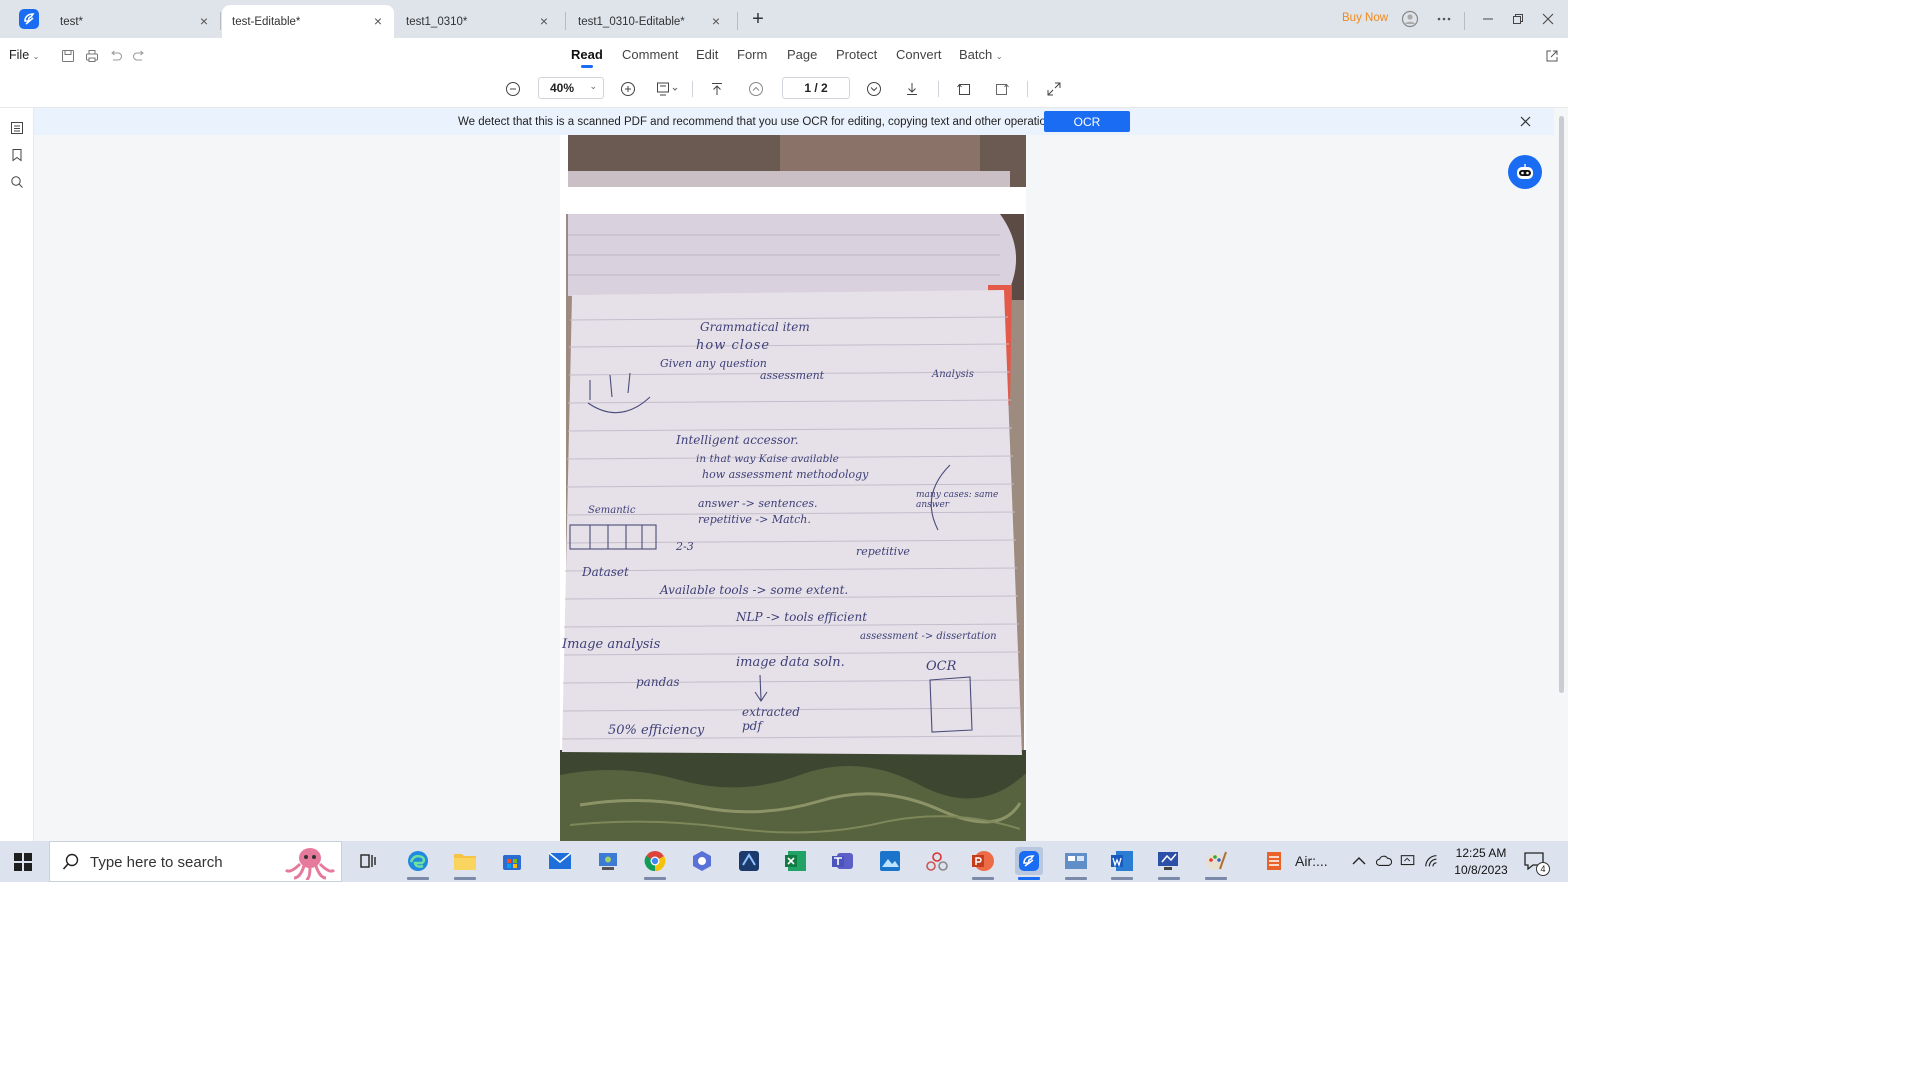  I want to click on fit-mode-icon, so click(668, 89).